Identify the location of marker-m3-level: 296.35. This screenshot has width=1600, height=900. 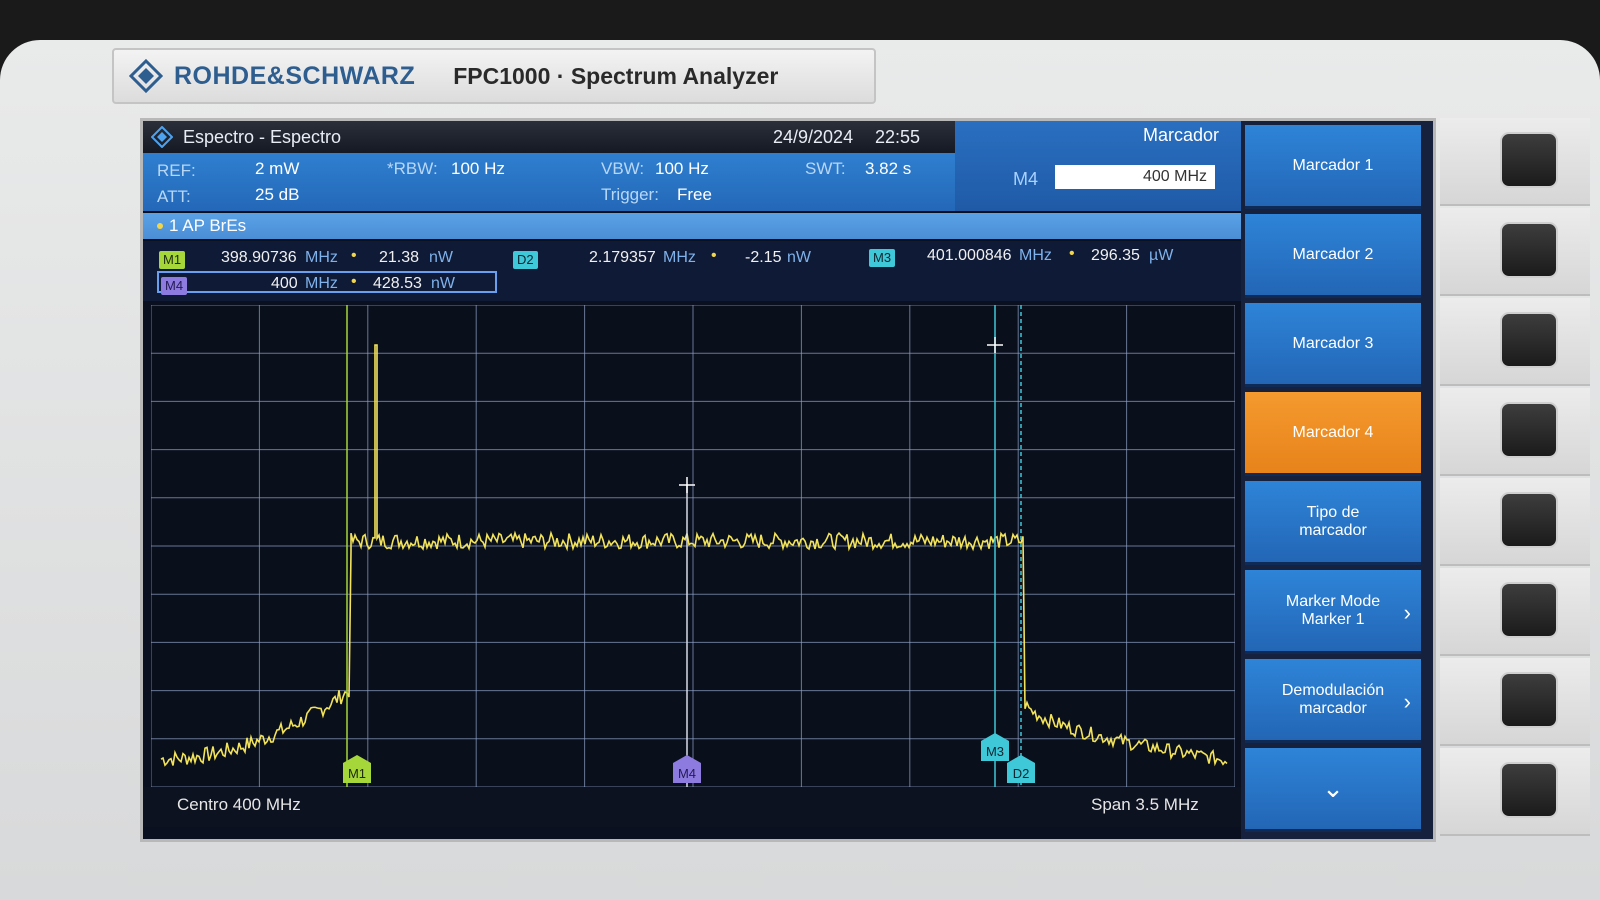
(1115, 255).